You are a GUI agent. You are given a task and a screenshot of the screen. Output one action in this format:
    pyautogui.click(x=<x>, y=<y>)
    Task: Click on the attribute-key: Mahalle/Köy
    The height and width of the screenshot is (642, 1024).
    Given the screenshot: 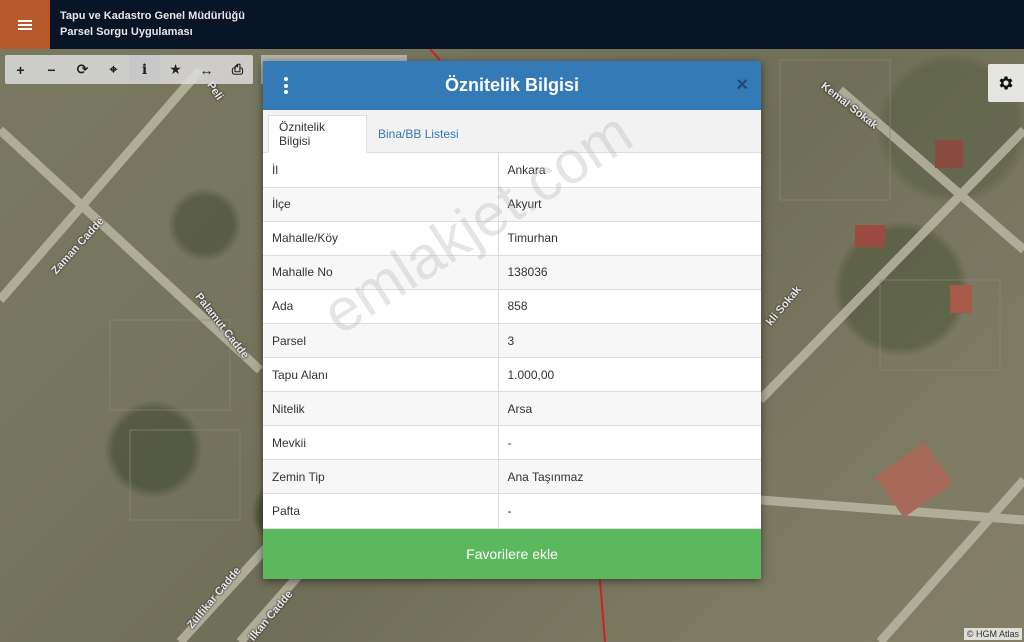 What is the action you would take?
    pyautogui.click(x=381, y=238)
    